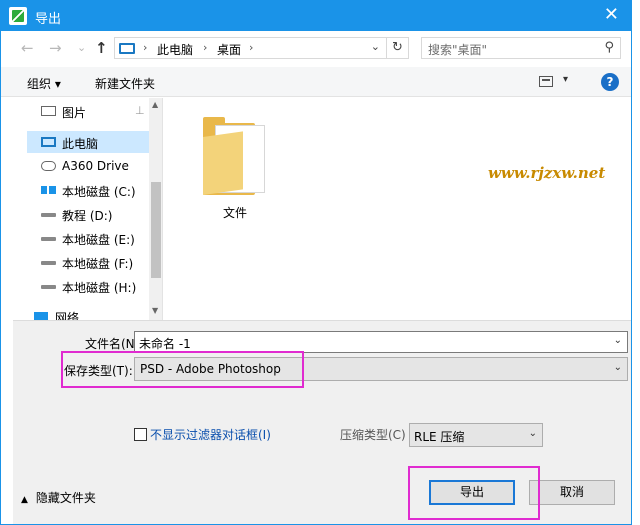 The image size is (640, 525). Describe the element at coordinates (229, 49) in the screenshot. I see `breadcrumb-desktop: 桌面` at that location.